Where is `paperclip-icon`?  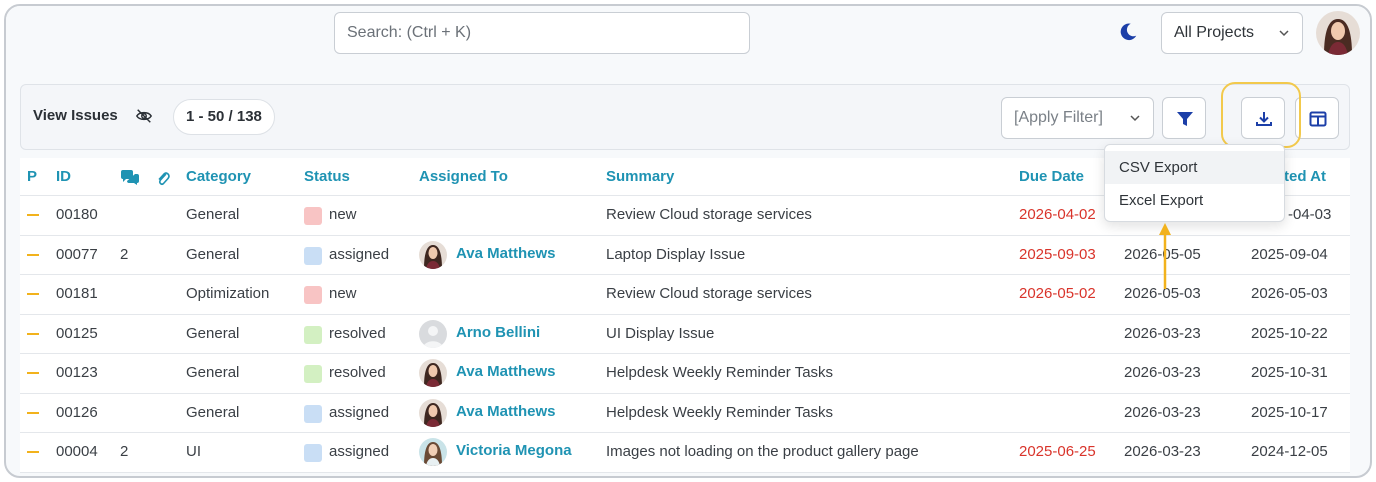 paperclip-icon is located at coordinates (163, 178).